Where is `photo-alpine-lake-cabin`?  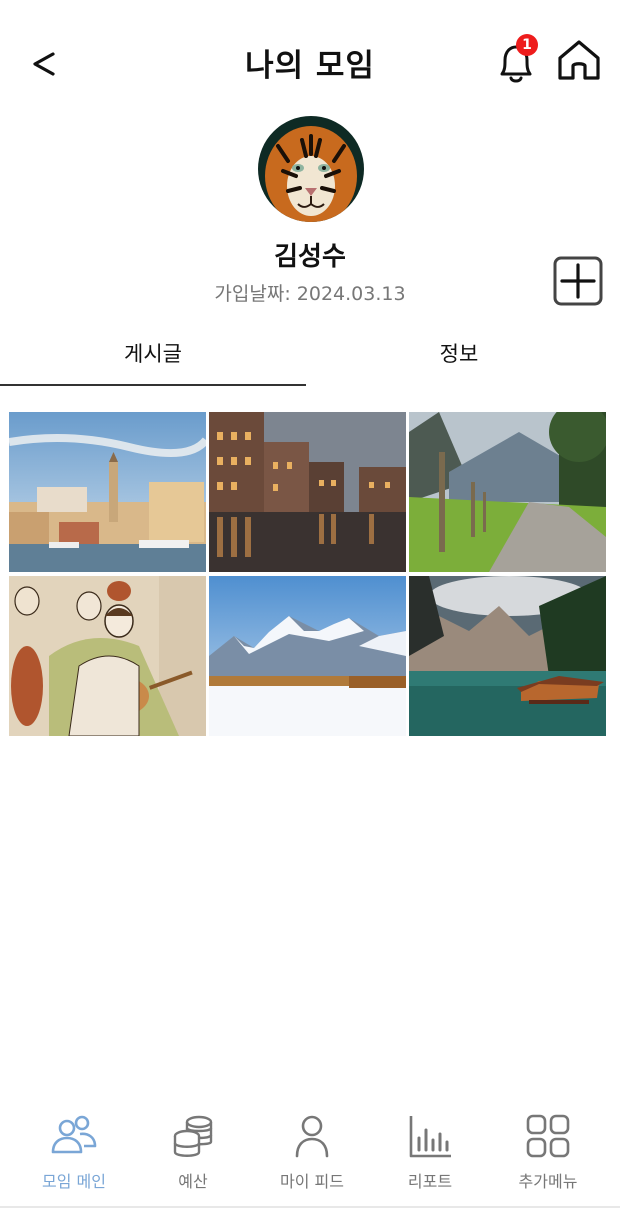
photo-alpine-lake-cabin is located at coordinates (507, 656).